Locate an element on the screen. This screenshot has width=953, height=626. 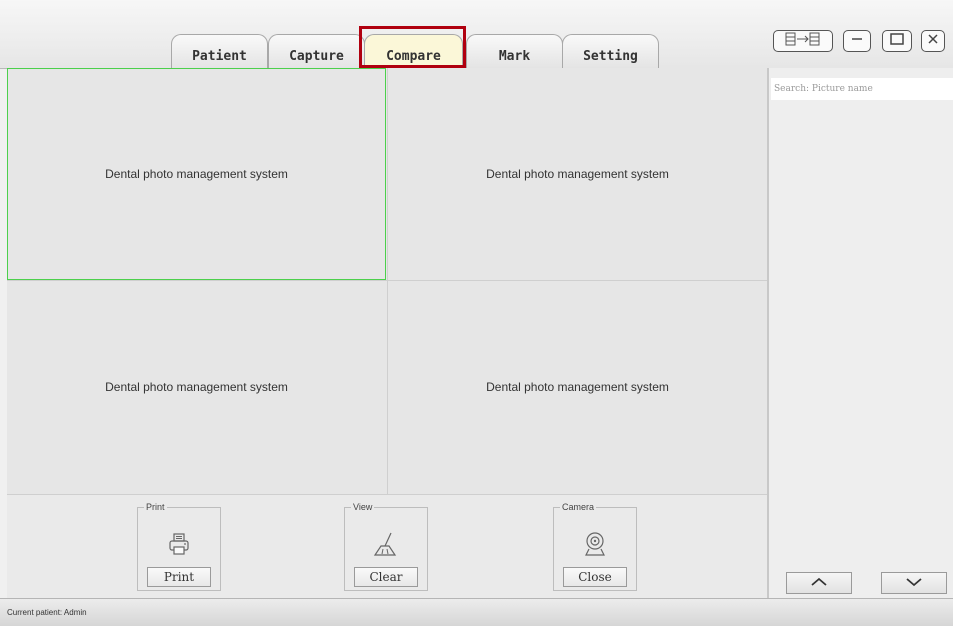
chevron-down-icon is located at coordinates (914, 583).